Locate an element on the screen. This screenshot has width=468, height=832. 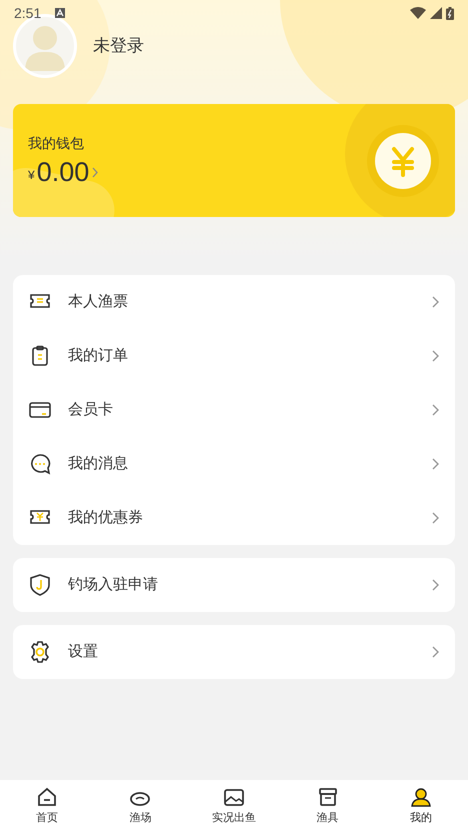
menu-item: 我的订单 is located at coordinates (250, 356).